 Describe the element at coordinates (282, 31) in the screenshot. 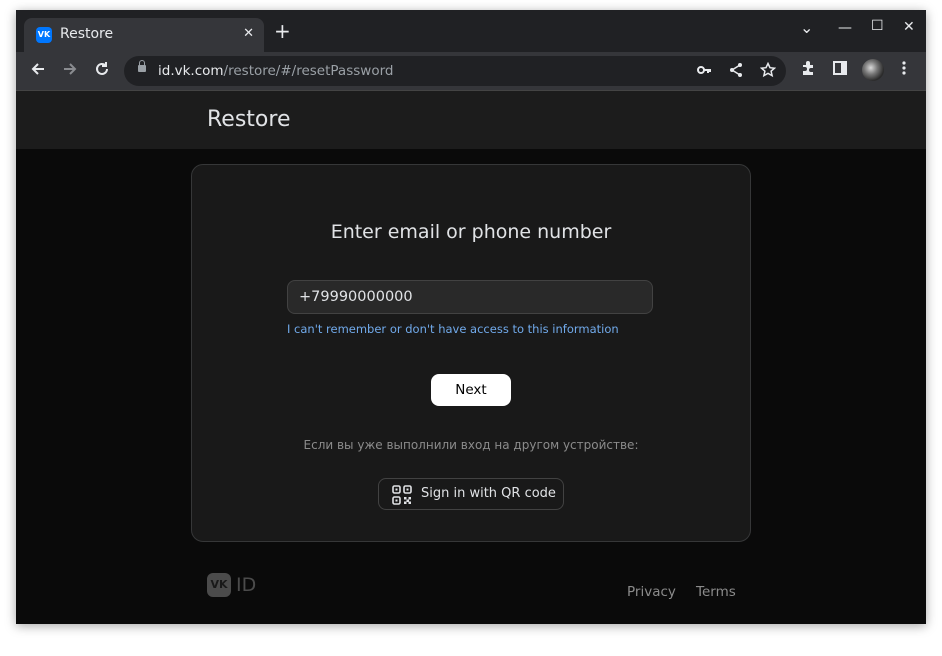

I see `new-tab-button: +` at that location.